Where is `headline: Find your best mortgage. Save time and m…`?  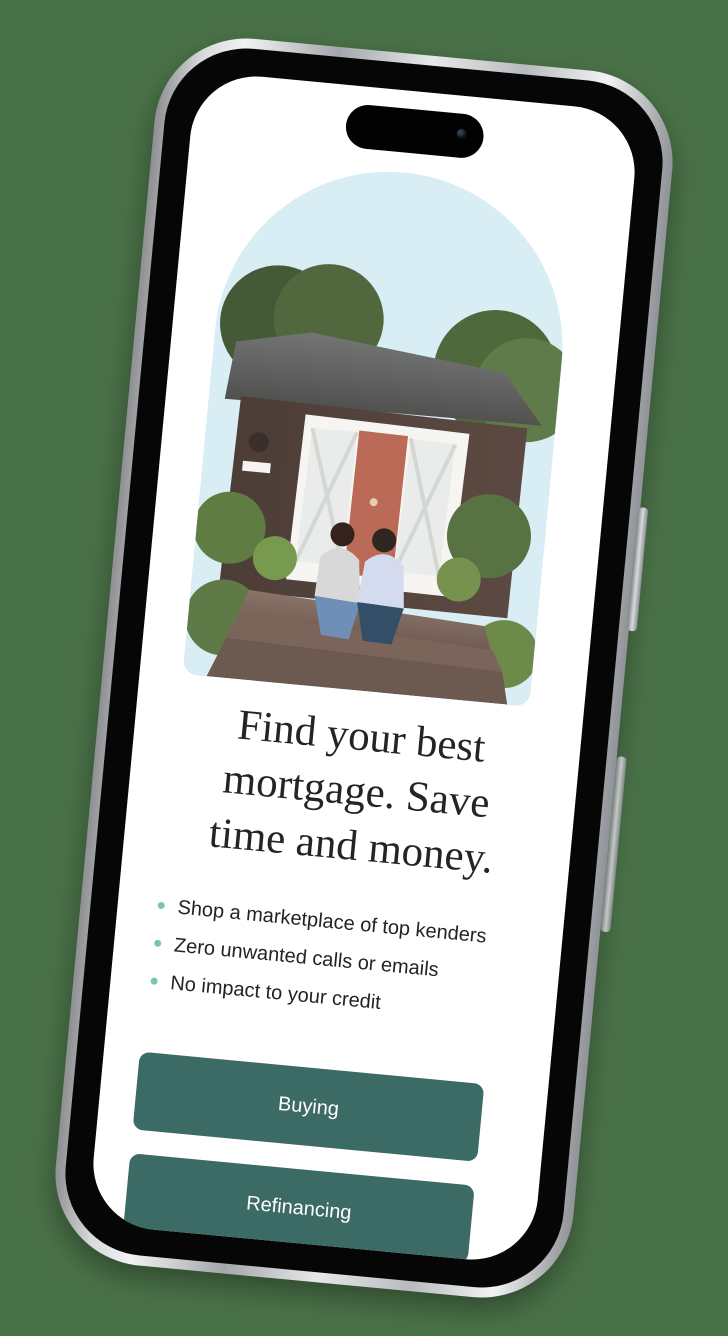
headline: Find your best mortgage. Save time and m… is located at coordinates (356, 791).